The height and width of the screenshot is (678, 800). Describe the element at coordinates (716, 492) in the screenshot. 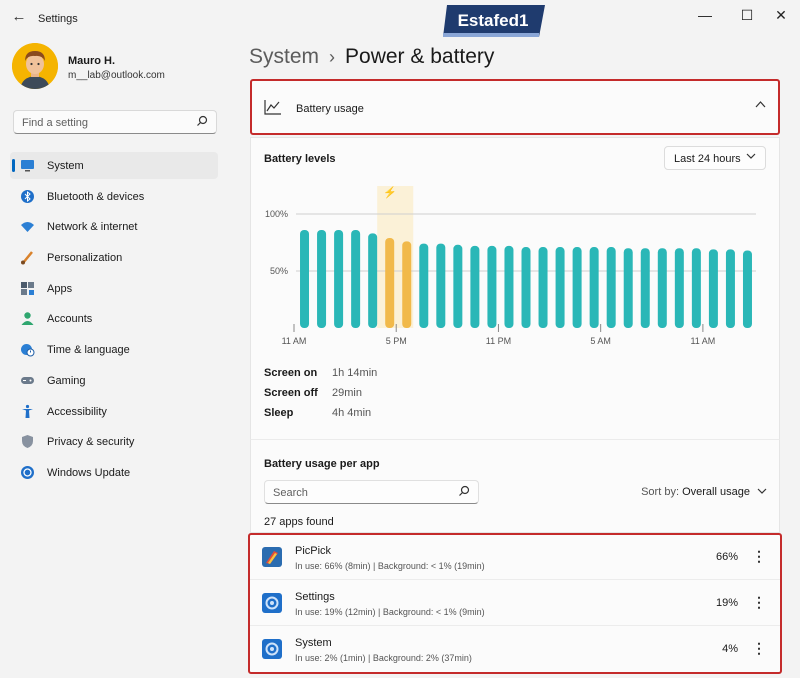

I see `sort-by-value: Overall usage` at that location.